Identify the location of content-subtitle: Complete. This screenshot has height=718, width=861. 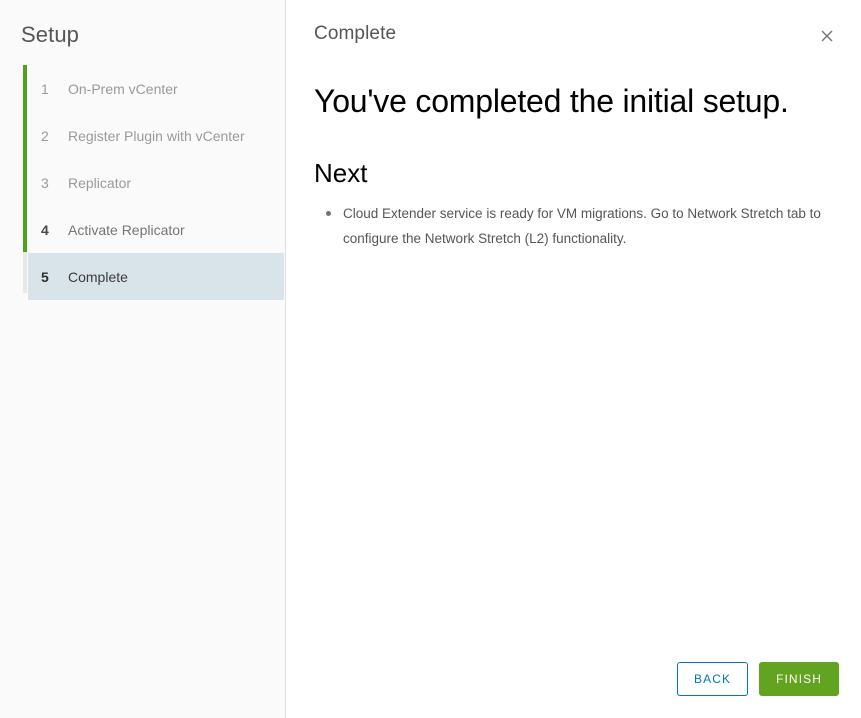
(355, 33).